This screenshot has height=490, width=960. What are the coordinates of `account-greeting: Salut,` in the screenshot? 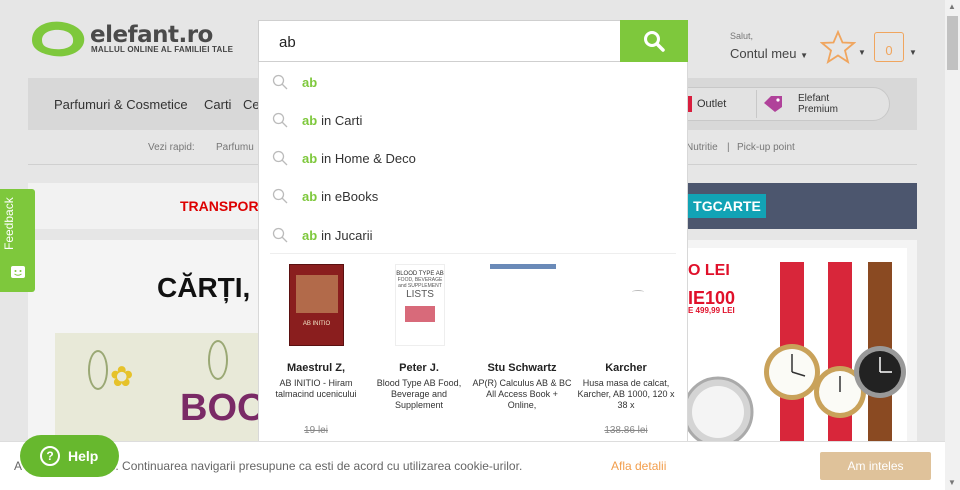 It's located at (742, 36).